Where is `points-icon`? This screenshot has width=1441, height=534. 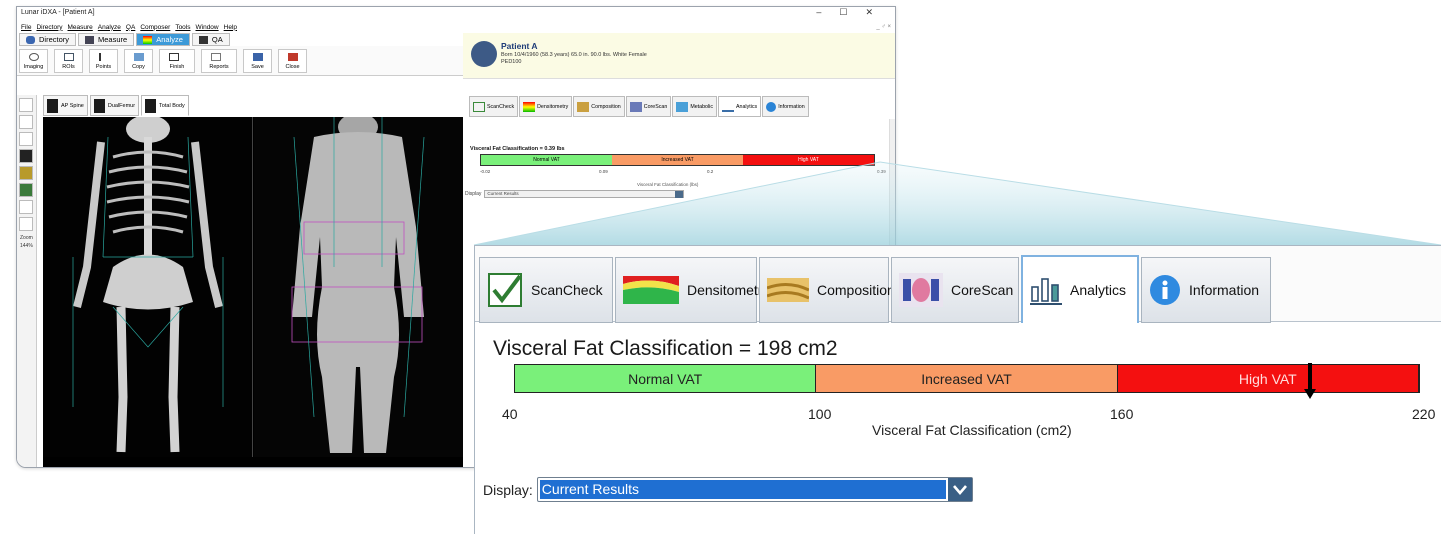 points-icon is located at coordinates (104, 57).